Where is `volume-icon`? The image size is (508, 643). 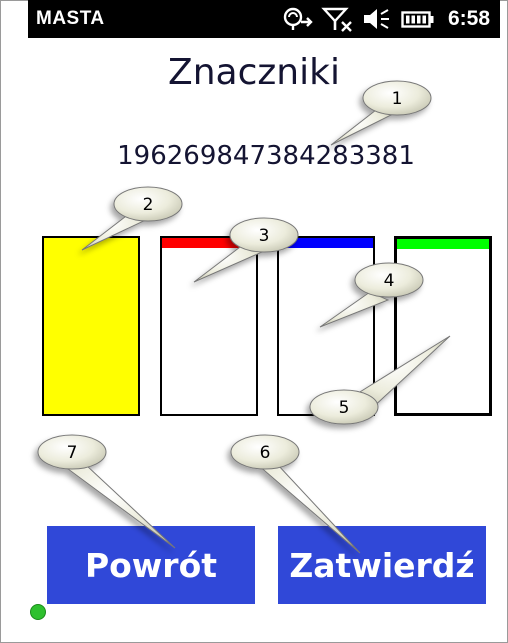 volume-icon is located at coordinates (376, 19).